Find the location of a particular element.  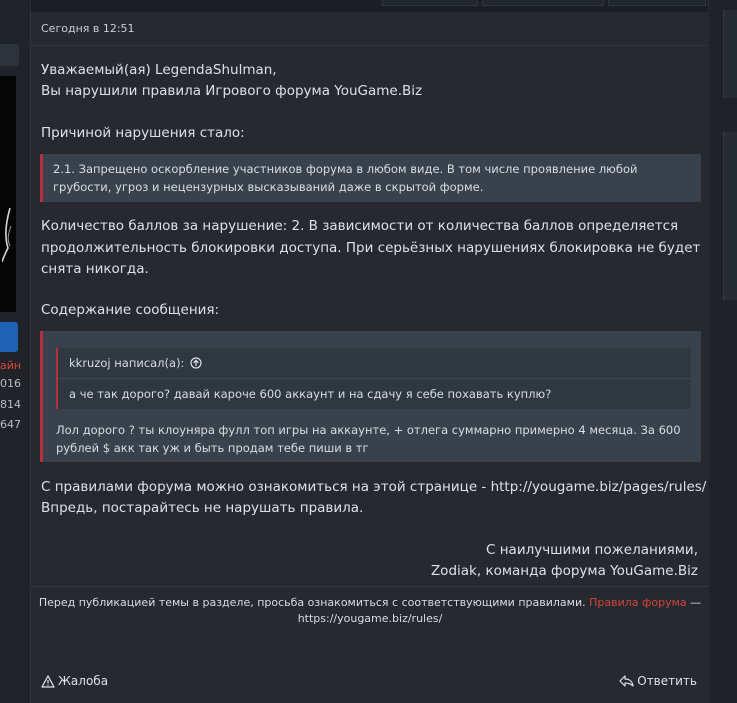

reply-label: Ответить is located at coordinates (667, 681).